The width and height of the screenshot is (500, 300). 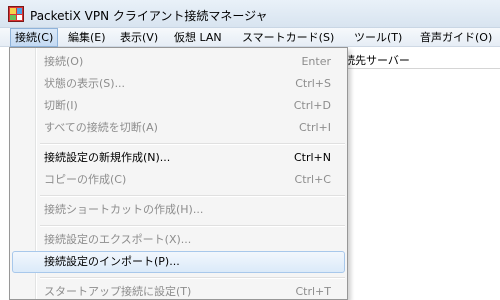 What do you see at coordinates (118, 291) in the screenshot?
I see `menu-item-label: スタートアップ接続に設定(T)` at bounding box center [118, 291].